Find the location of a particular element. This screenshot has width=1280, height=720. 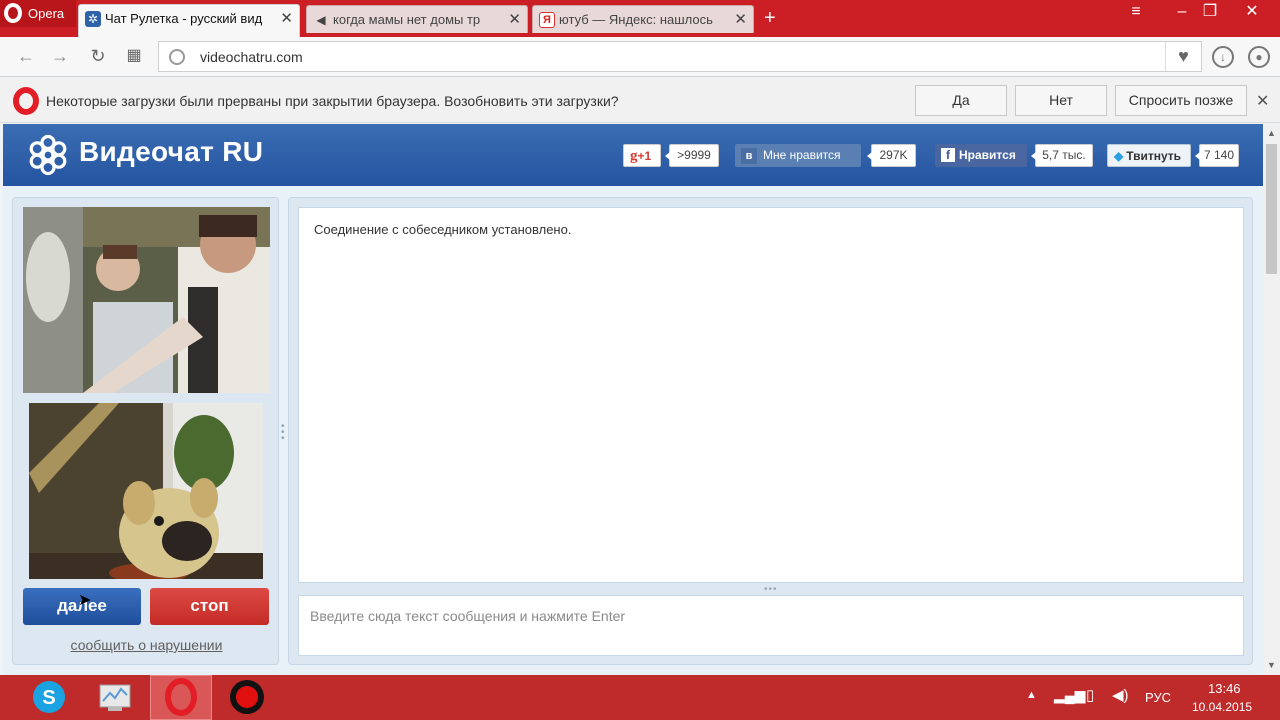

tab-title: Чат Рулетка - русский вид is located at coordinates (184, 18).